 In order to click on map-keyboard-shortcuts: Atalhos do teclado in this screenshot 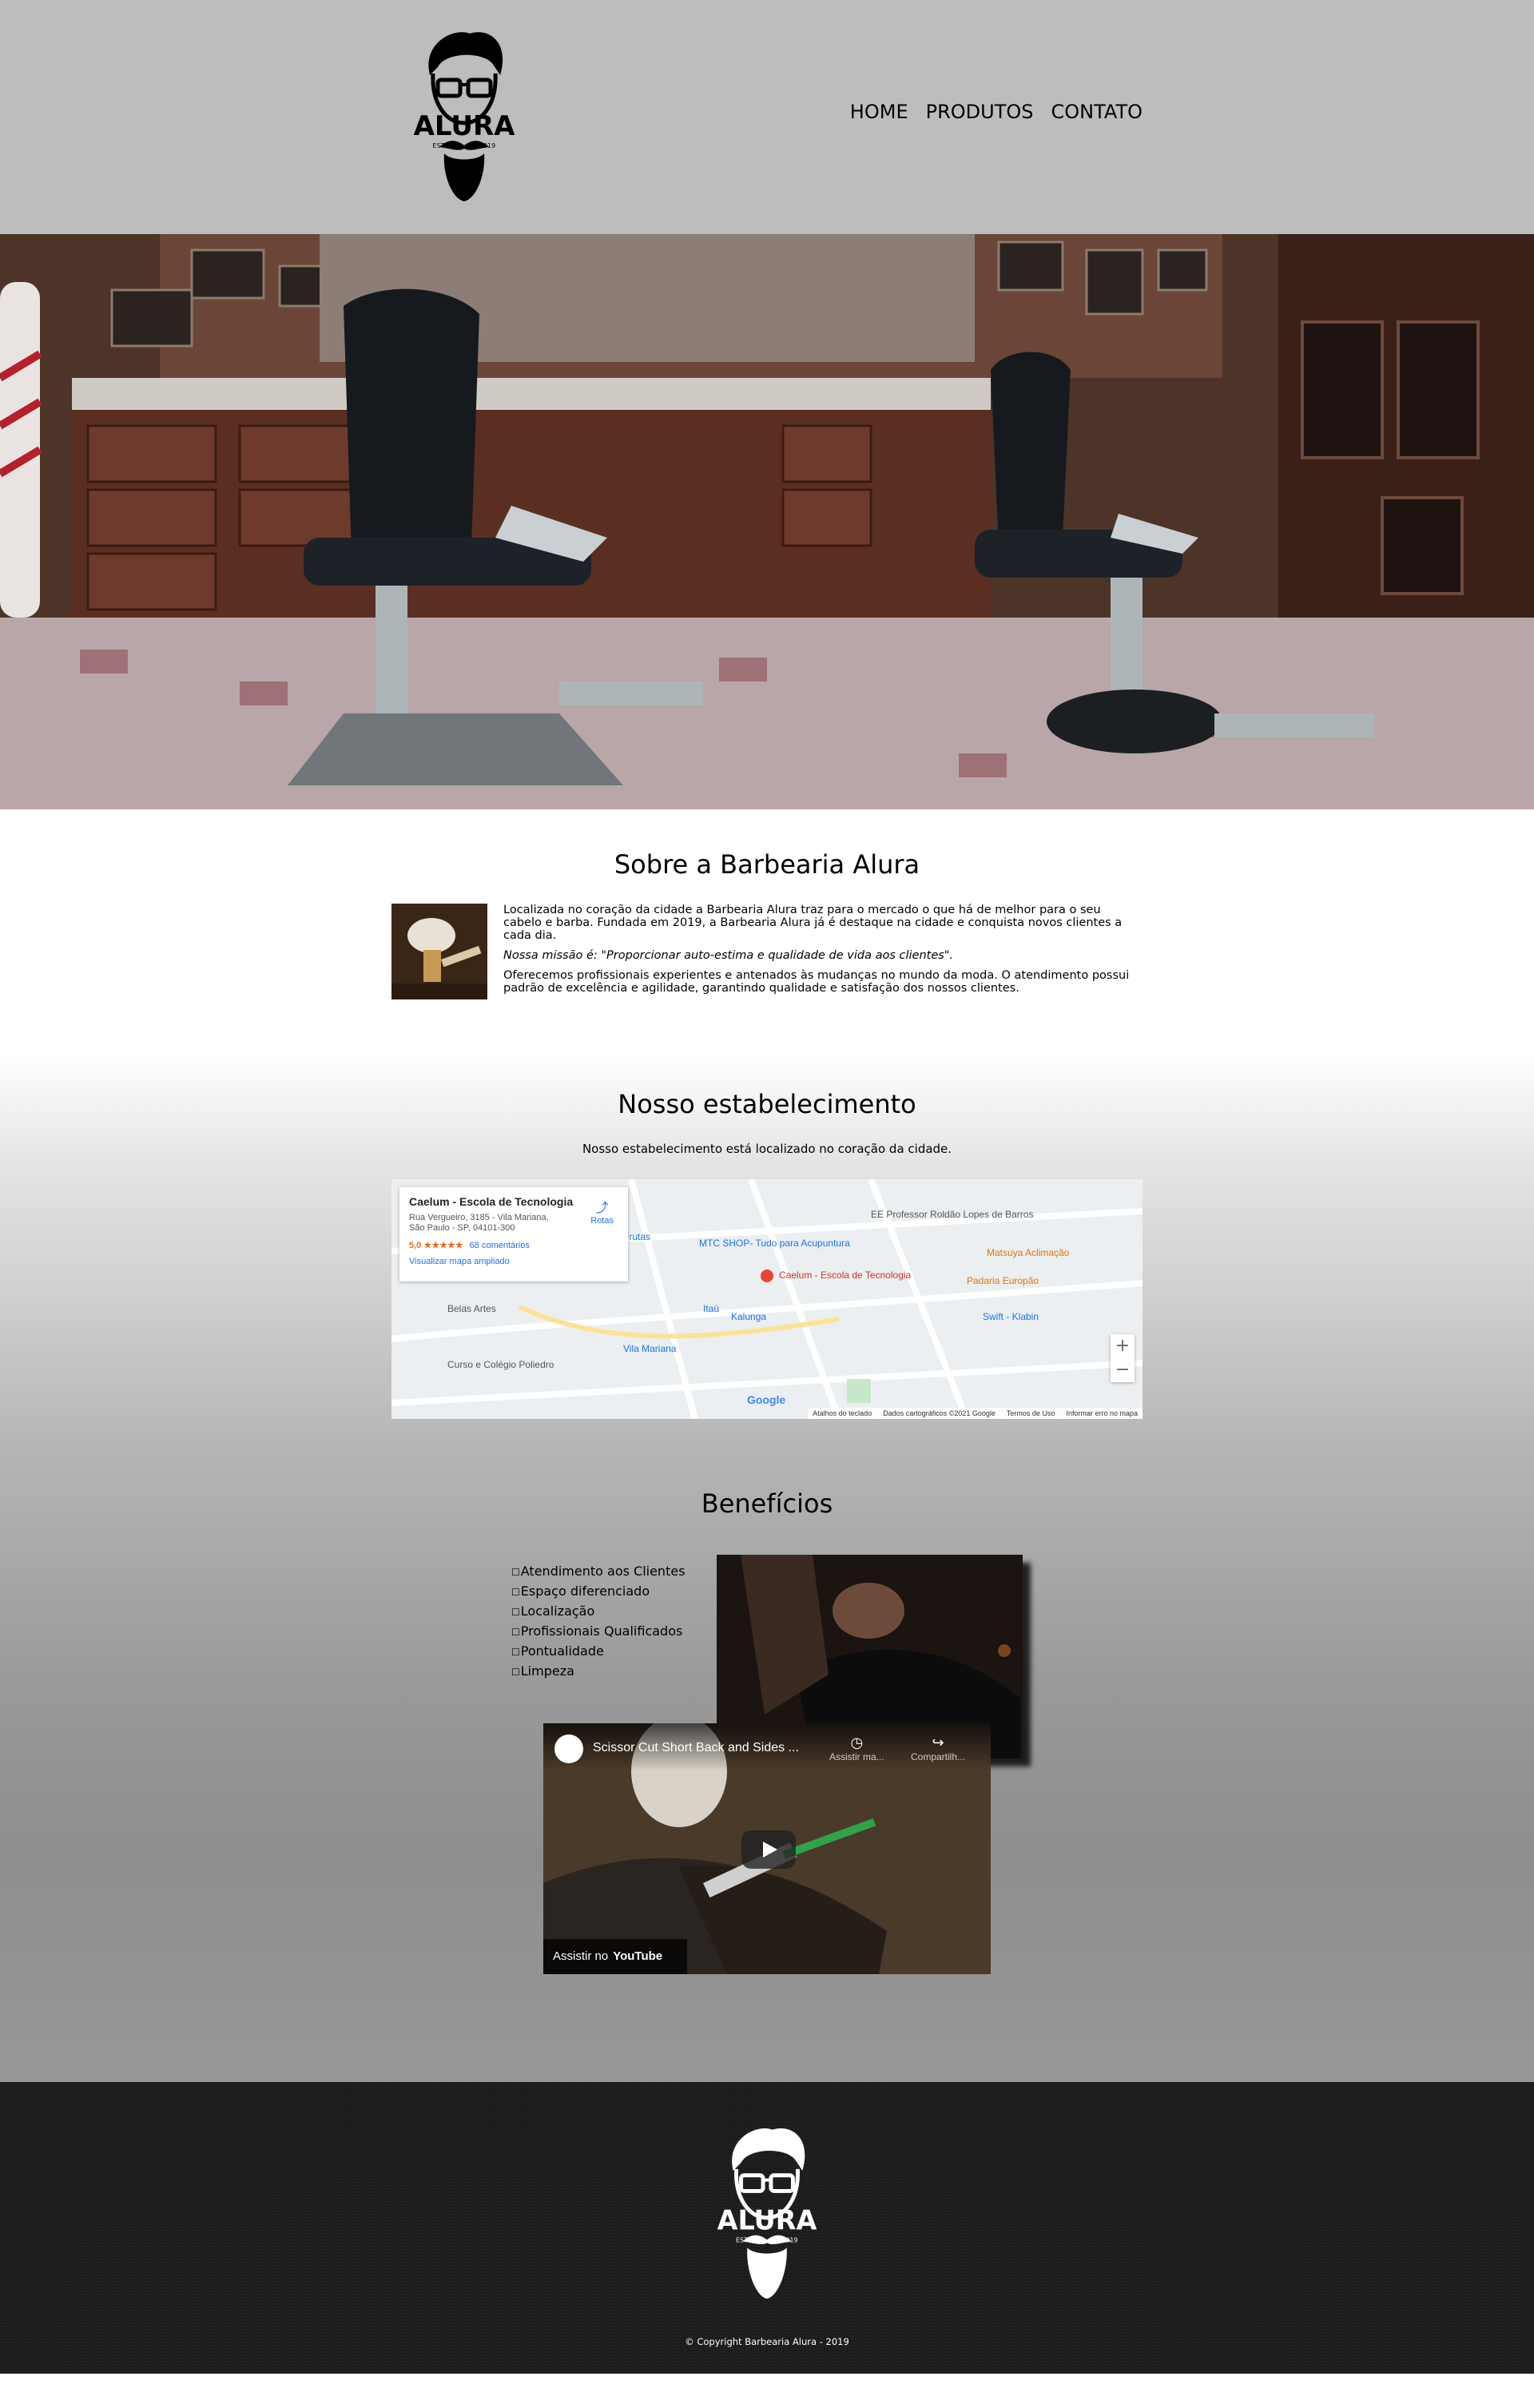, I will do `click(842, 1414)`.